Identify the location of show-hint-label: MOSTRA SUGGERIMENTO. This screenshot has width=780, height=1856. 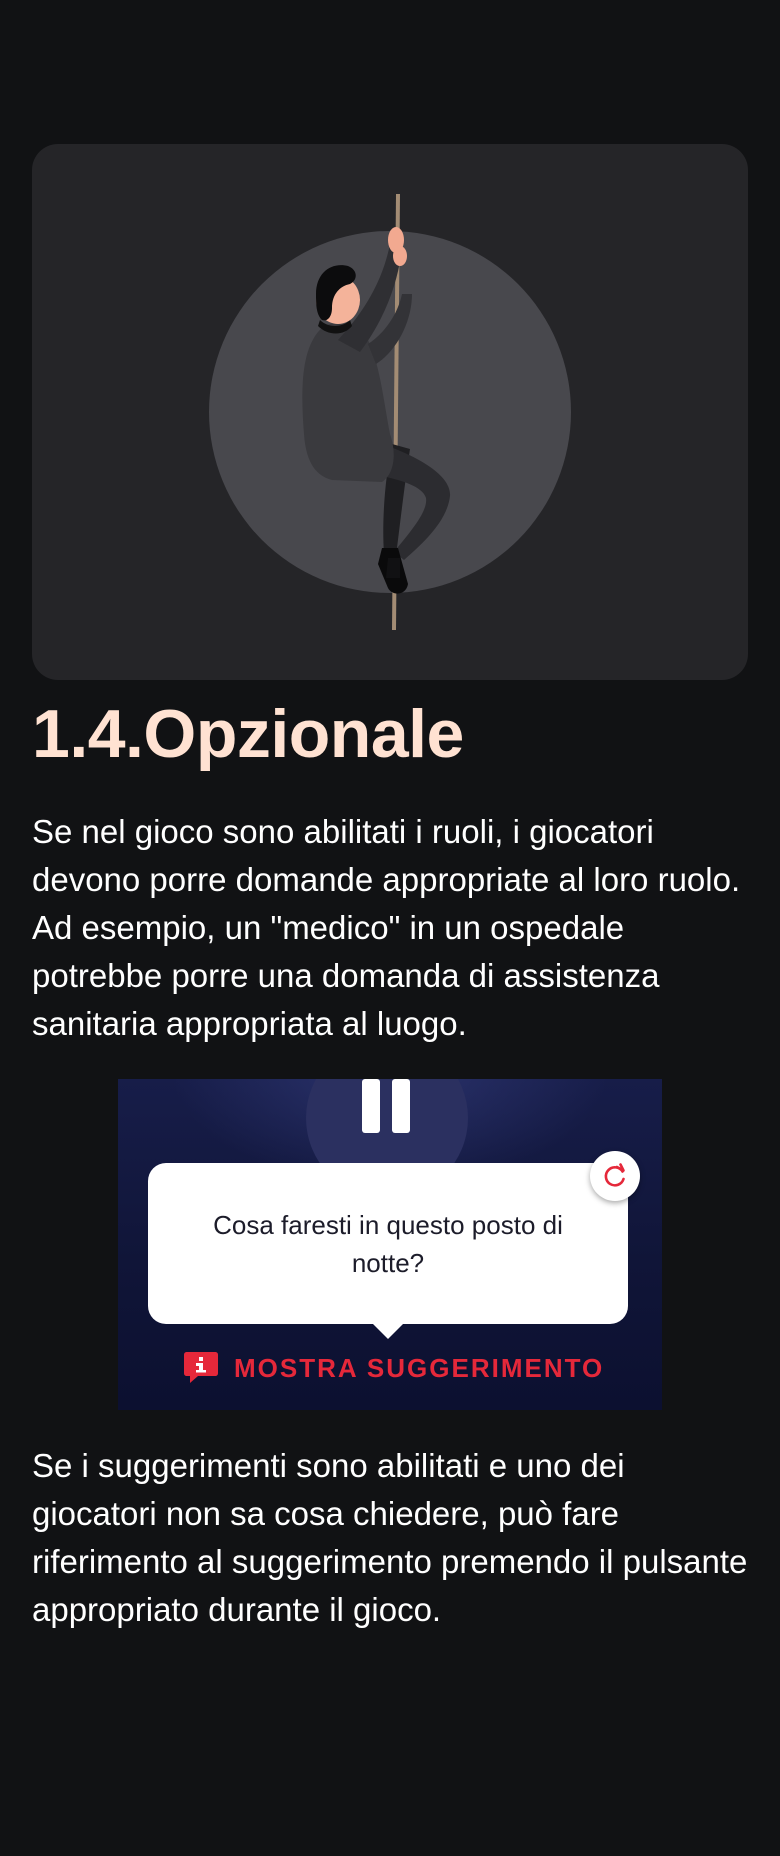
(419, 1367).